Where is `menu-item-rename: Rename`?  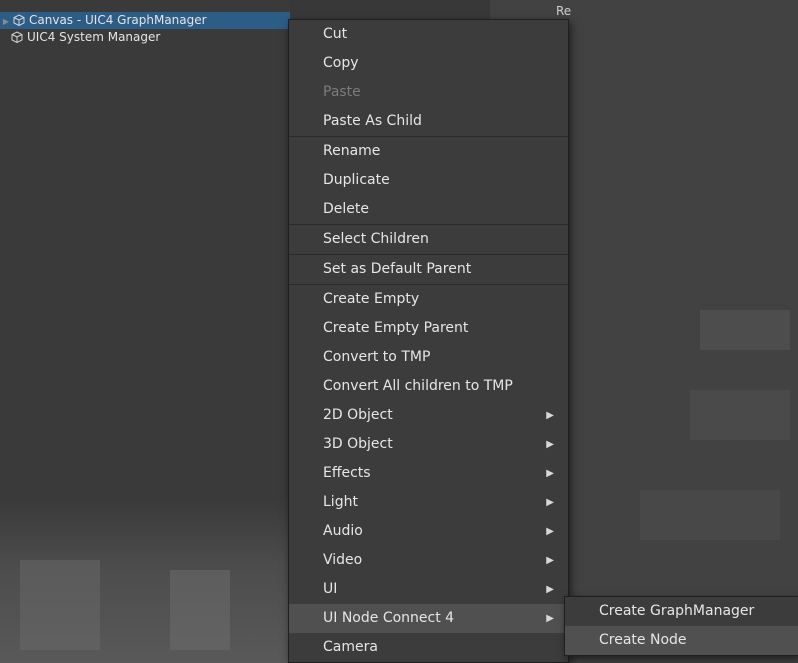
menu-item-rename: Rename is located at coordinates (428, 151).